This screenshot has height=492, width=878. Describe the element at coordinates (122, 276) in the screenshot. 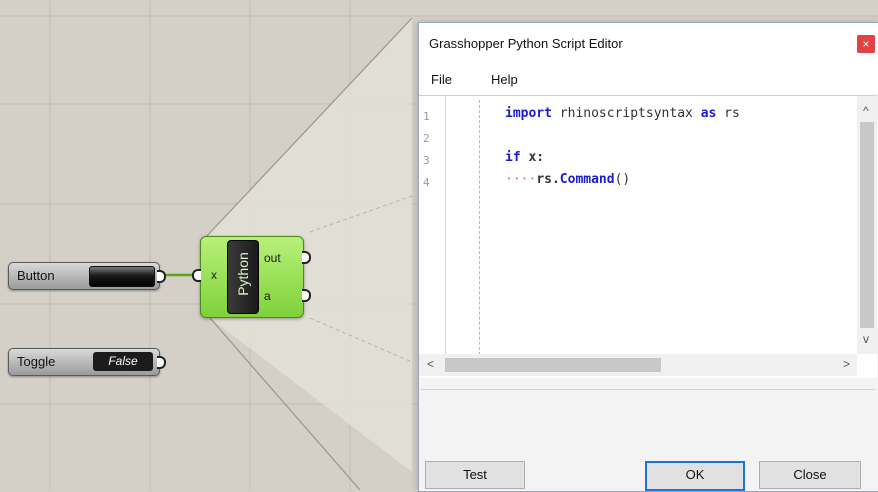

I see `button-face` at that location.